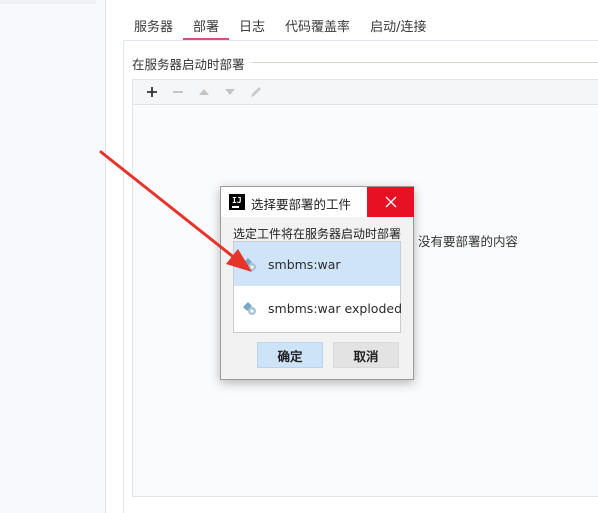 This screenshot has height=513, width=598. Describe the element at coordinates (335, 308) in the screenshot. I see `artifact-label: smbms:war exploded` at that location.